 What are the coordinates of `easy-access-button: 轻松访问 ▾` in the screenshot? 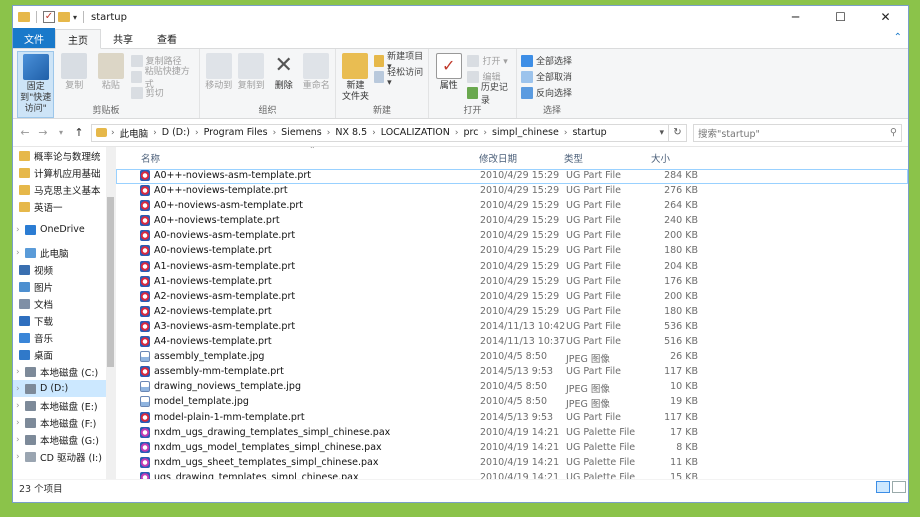 It's located at (398, 78).